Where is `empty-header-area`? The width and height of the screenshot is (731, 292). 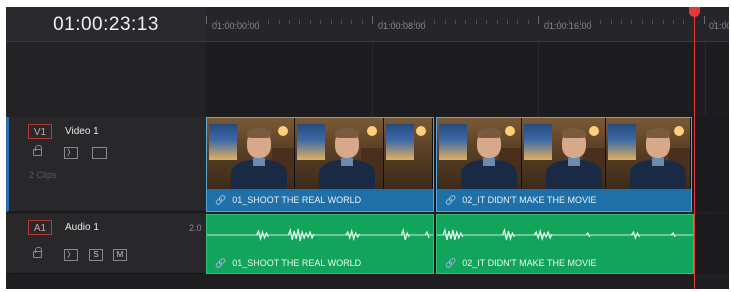 empty-header-area is located at coordinates (106, 79).